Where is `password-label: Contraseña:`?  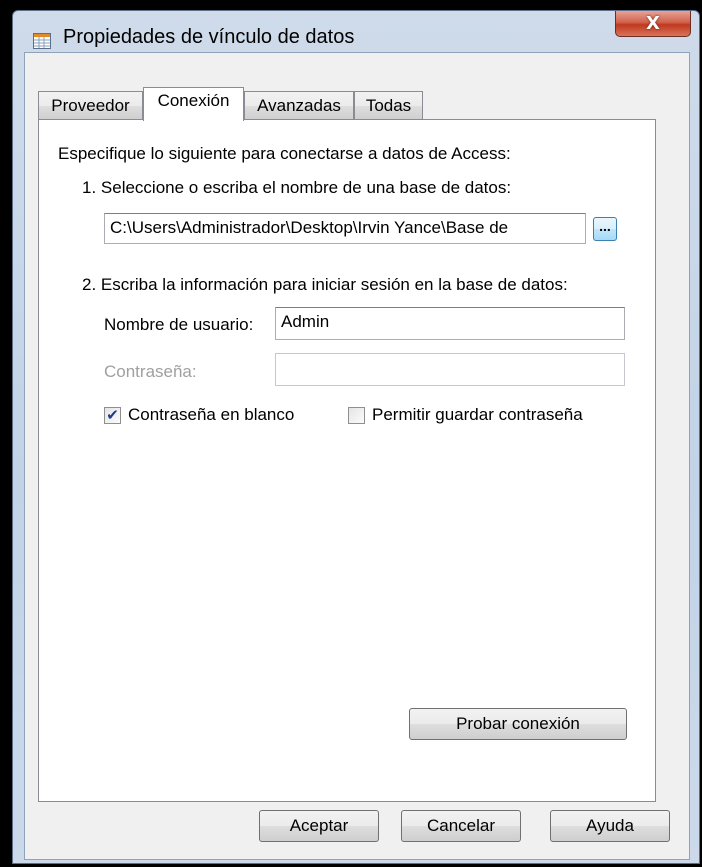 password-label: Contraseña: is located at coordinates (150, 371).